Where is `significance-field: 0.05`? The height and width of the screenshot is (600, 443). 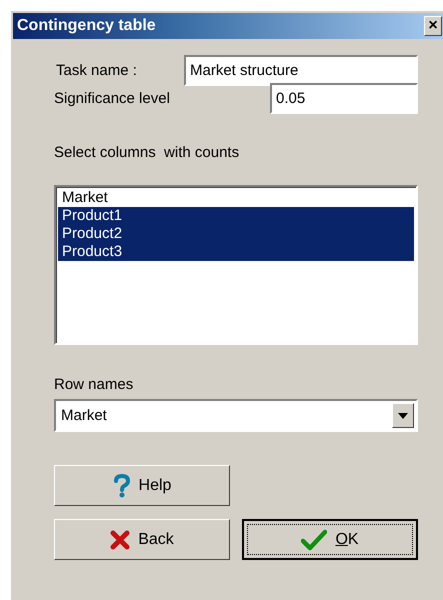 significance-field: 0.05 is located at coordinates (344, 98).